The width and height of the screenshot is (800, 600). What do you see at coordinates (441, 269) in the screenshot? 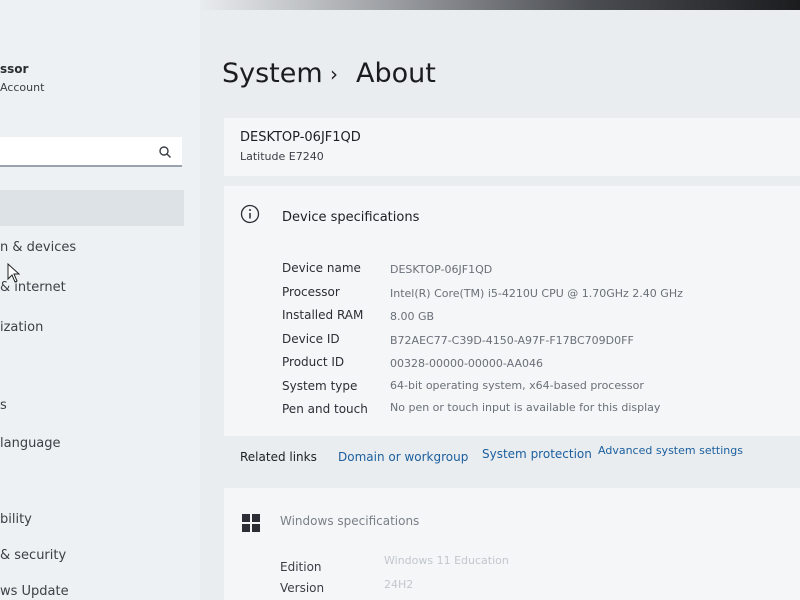
I see `spec-value: DESKTOP-06JF1QD` at bounding box center [441, 269].